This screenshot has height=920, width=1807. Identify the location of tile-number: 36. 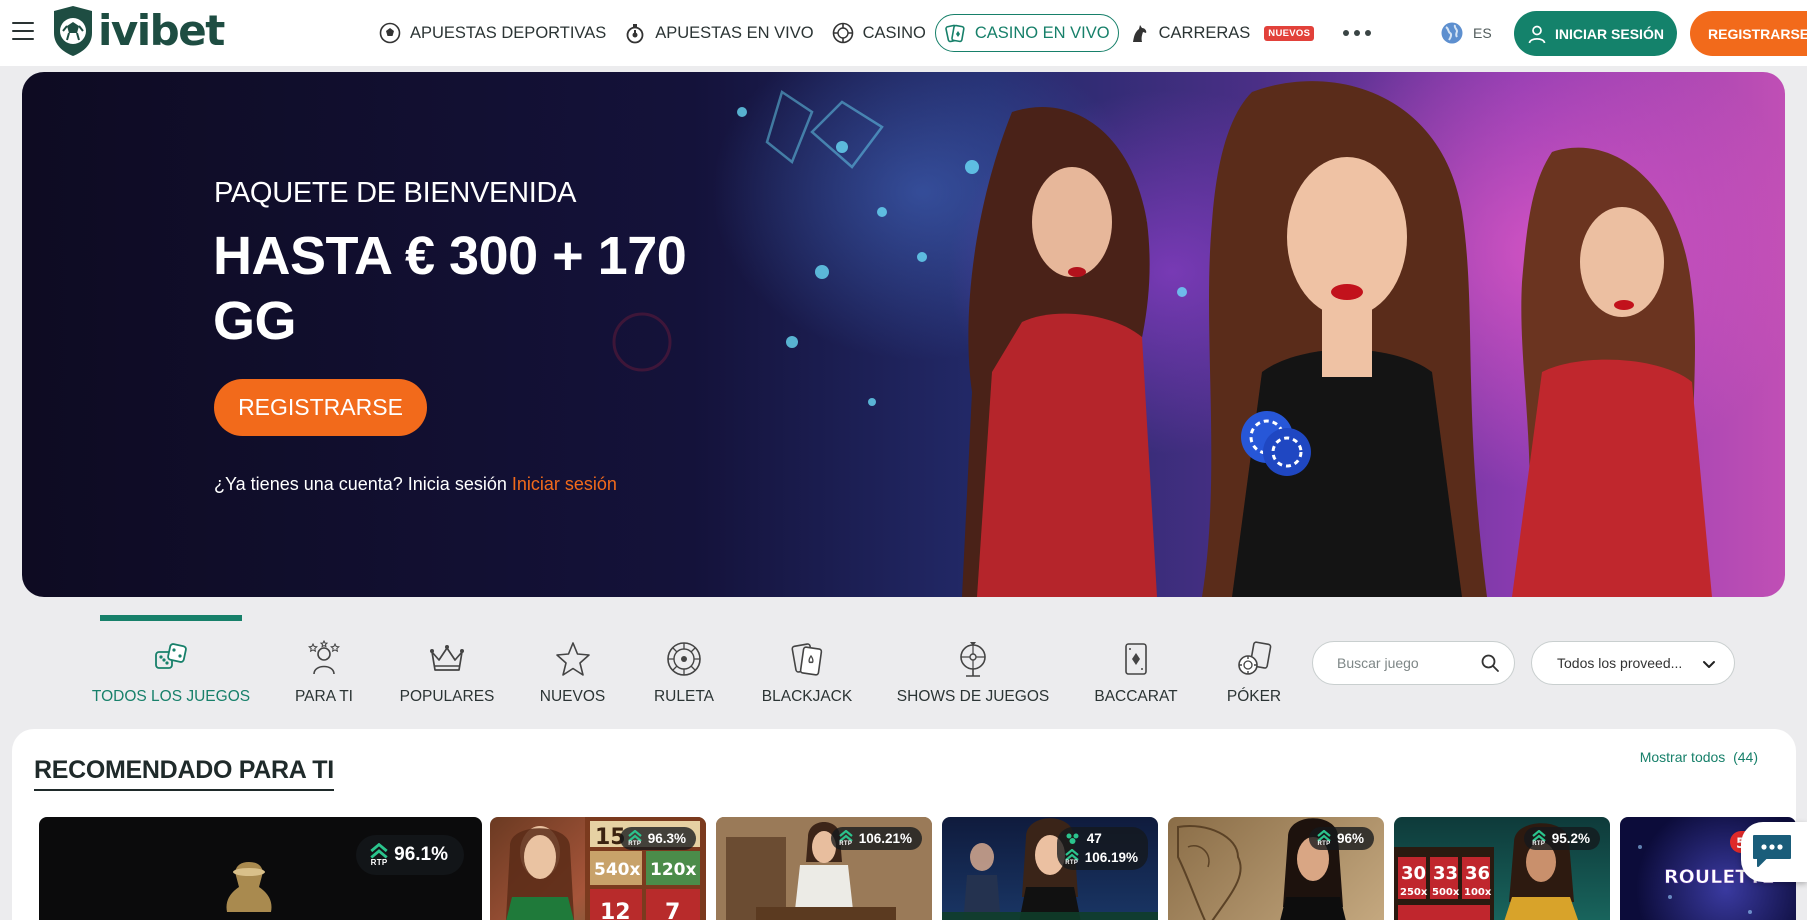
(1477, 873).